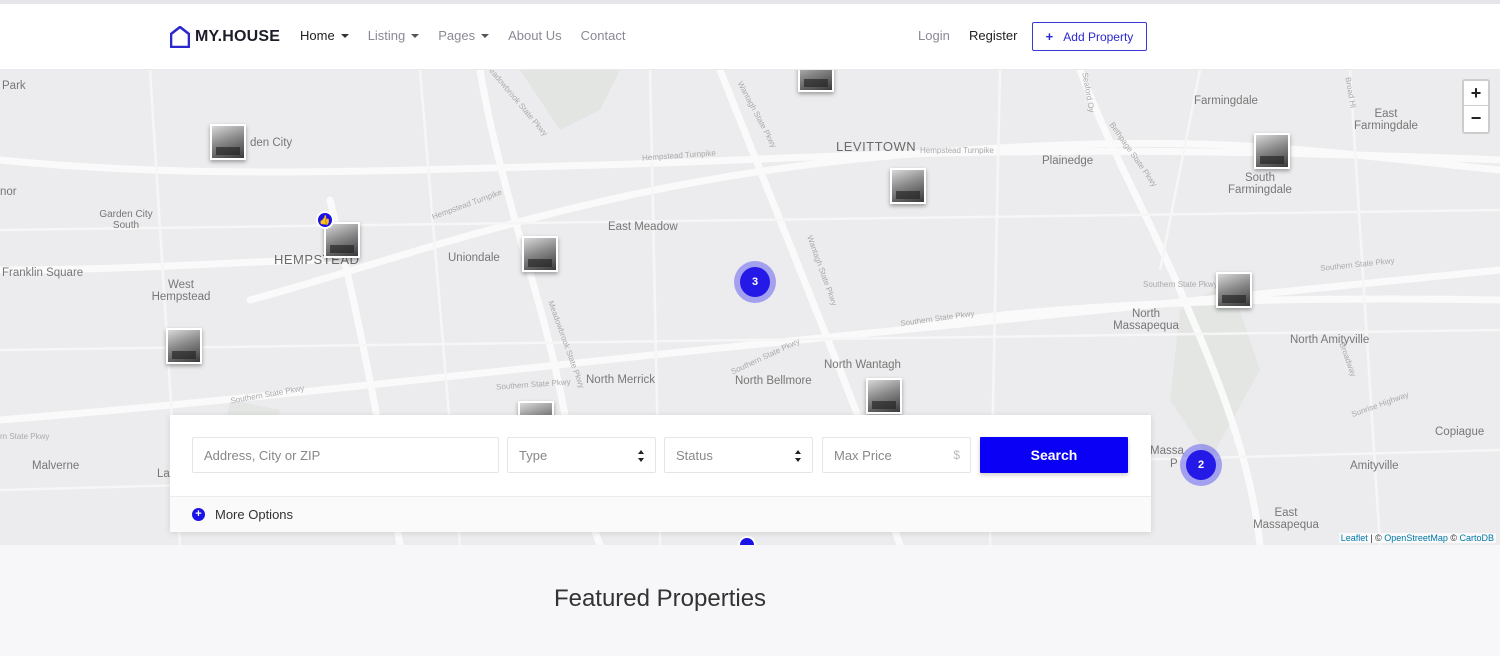 The image size is (1500, 656). Describe the element at coordinates (43, 273) in the screenshot. I see `map-place-label: Franklin Square` at that location.